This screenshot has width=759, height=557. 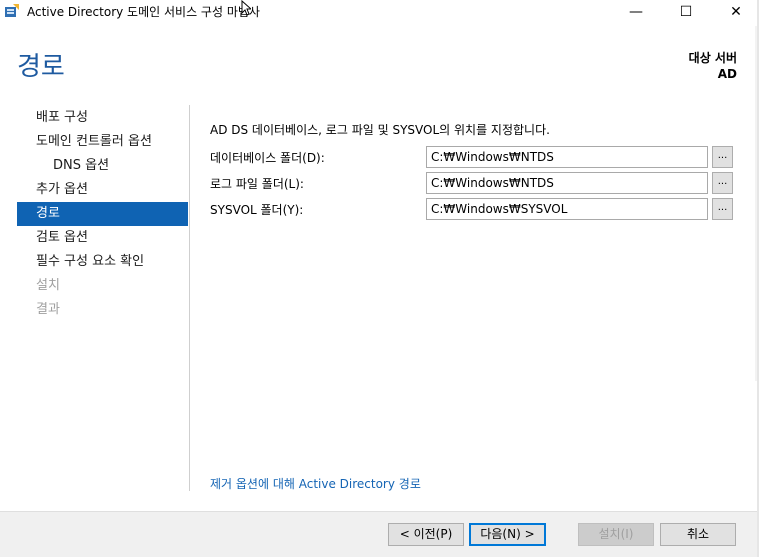 What do you see at coordinates (102, 166) in the screenshot?
I see `nav-item-dns-options: DNS 옵션` at bounding box center [102, 166].